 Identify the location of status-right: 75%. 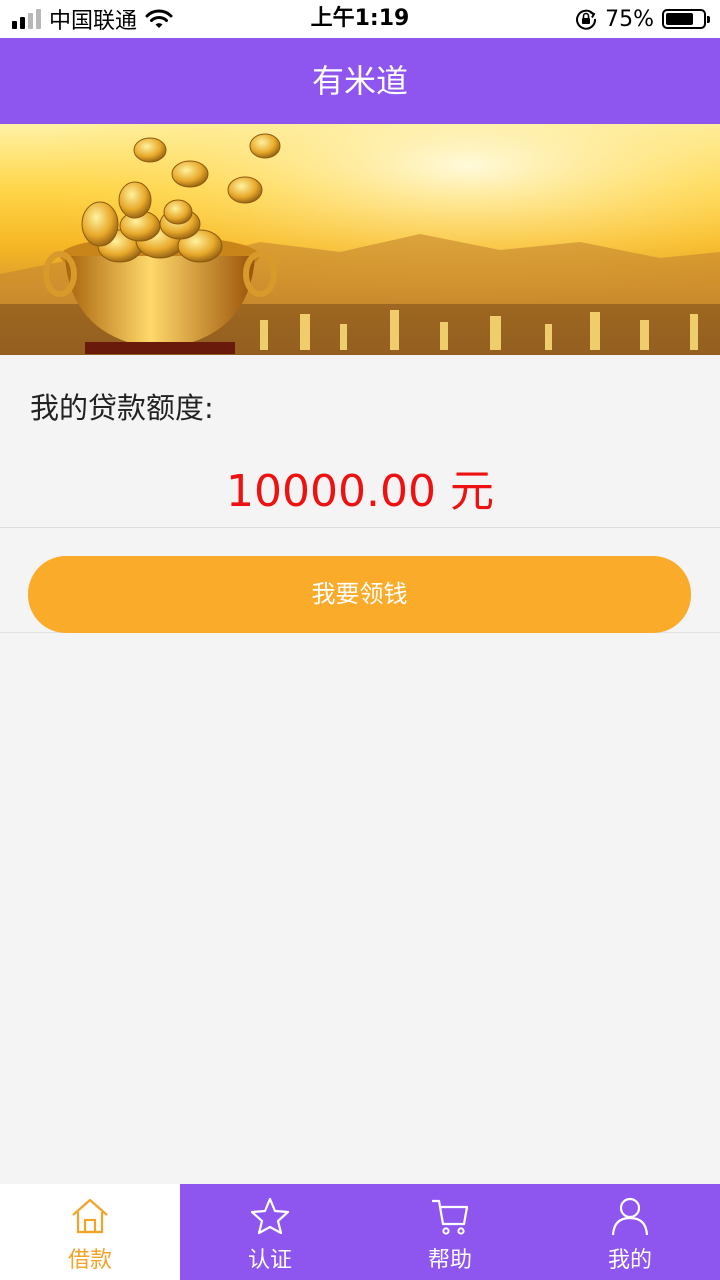
(642, 19).